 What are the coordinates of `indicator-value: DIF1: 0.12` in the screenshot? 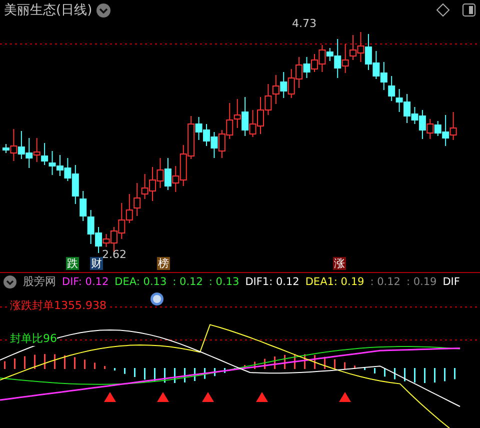 It's located at (272, 282).